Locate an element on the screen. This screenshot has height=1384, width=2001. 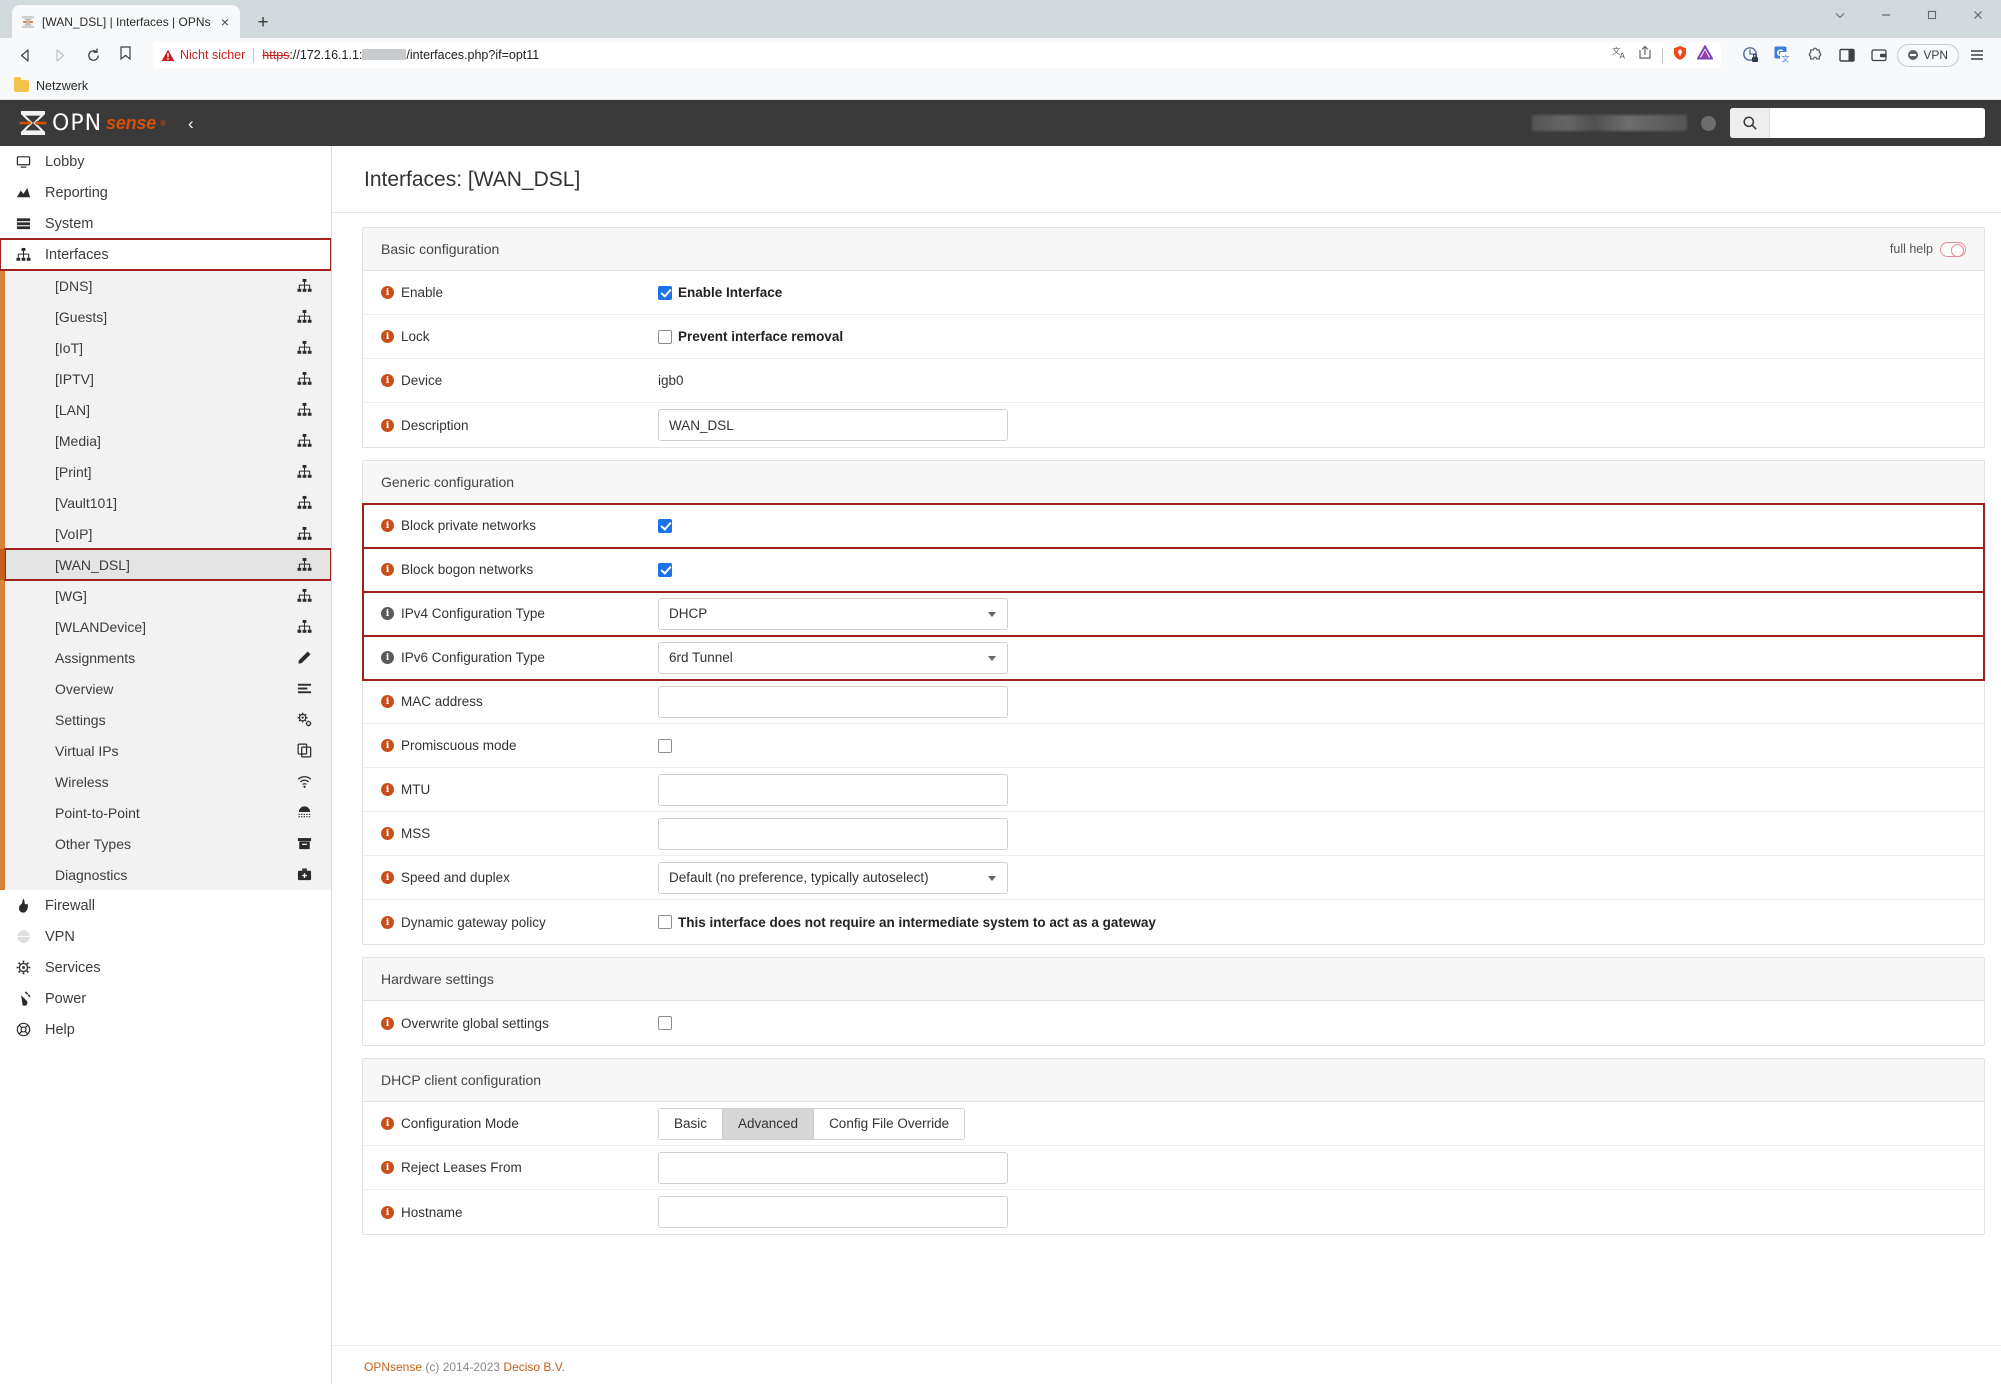
sidebar-item-help: Help is located at coordinates (165, 1029).